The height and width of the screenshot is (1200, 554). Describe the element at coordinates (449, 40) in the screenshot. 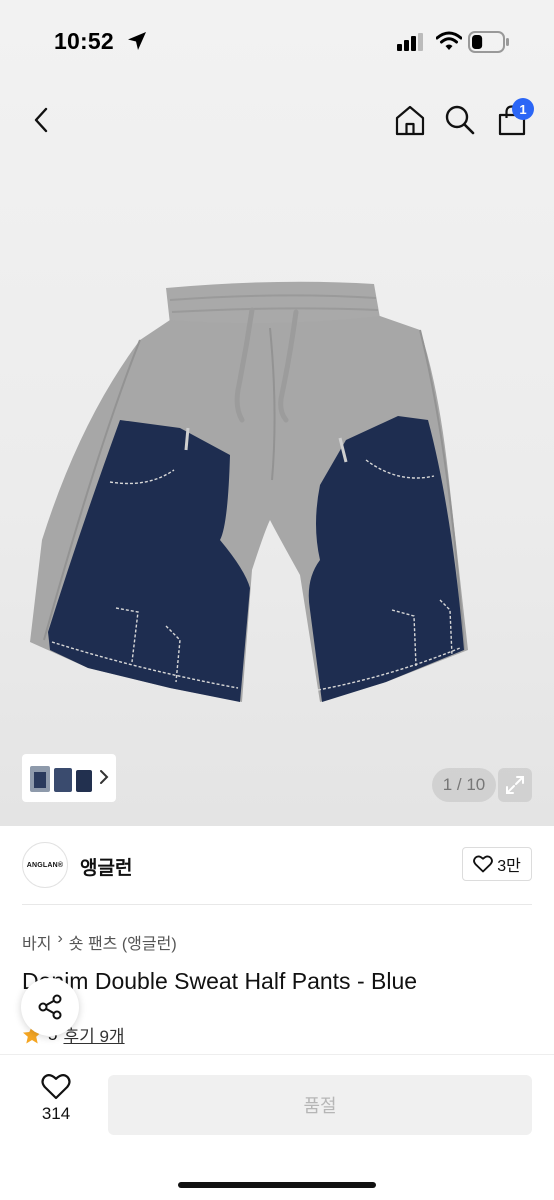

I see `wifi-icon` at that location.